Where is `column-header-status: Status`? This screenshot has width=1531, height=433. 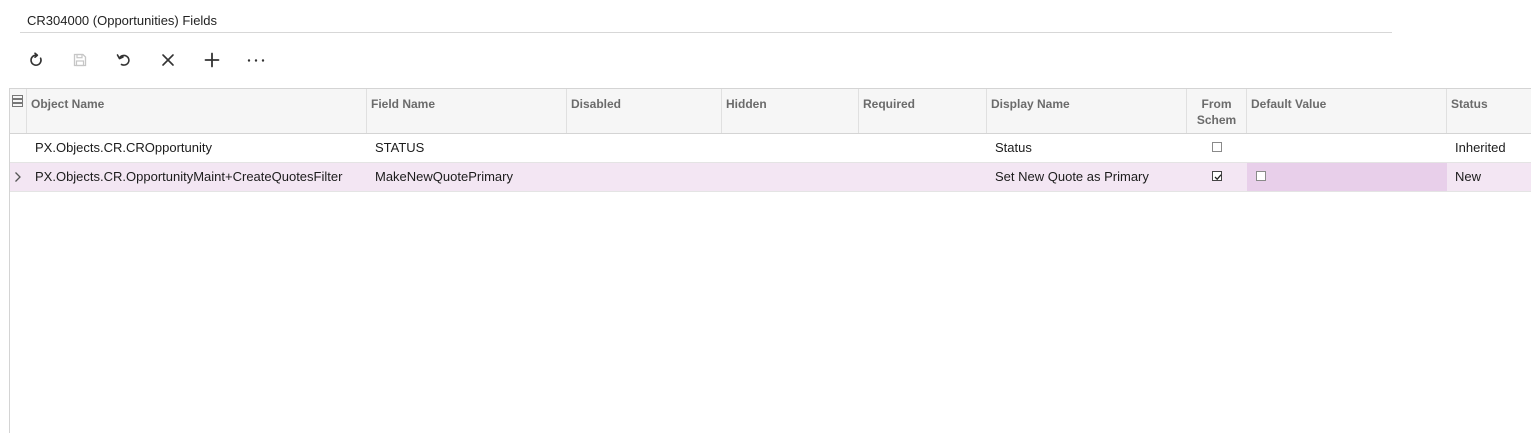 column-header-status: Status is located at coordinates (1489, 111).